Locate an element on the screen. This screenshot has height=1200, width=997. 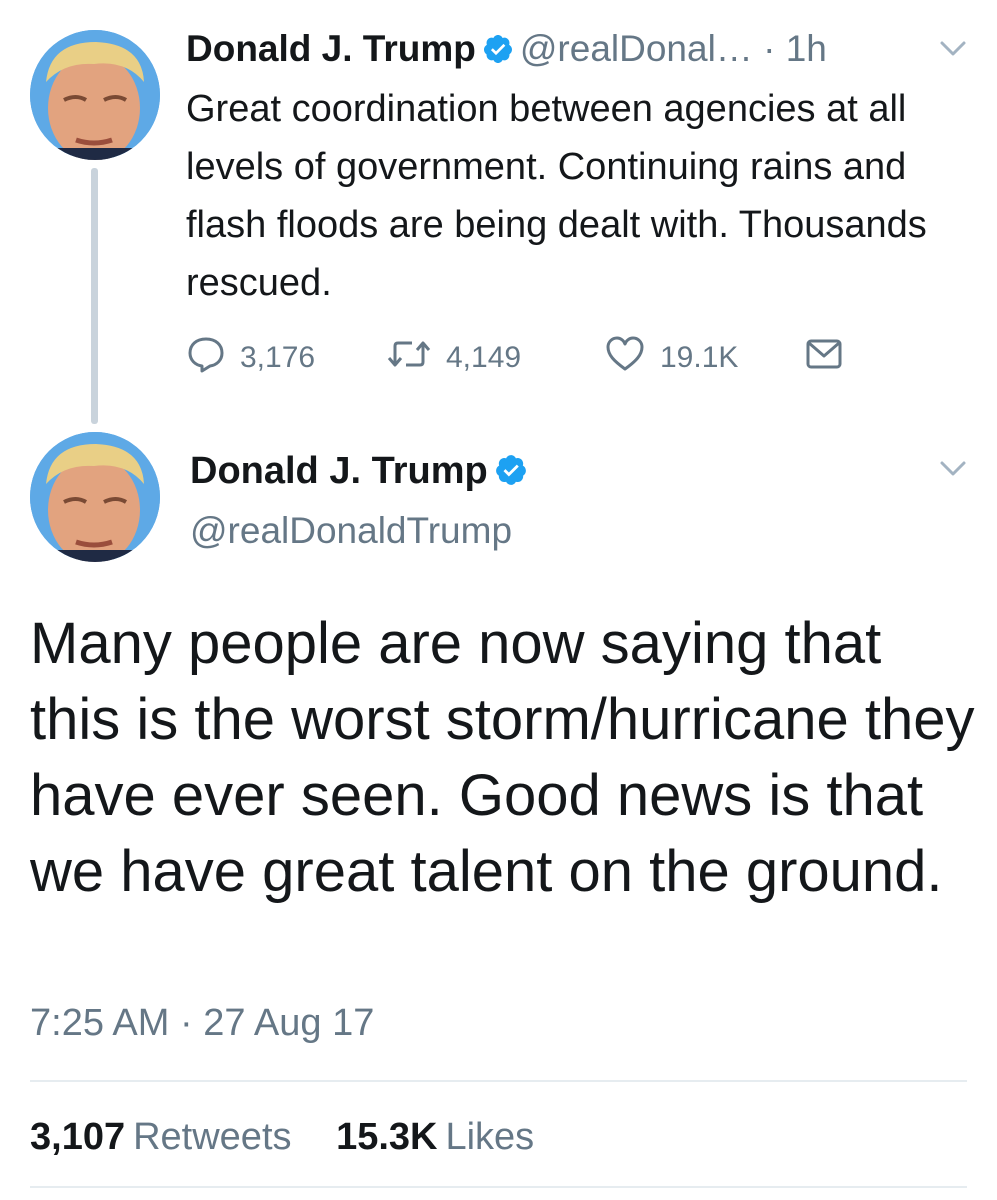
retweet-label: Retweets is located at coordinates (212, 1137).